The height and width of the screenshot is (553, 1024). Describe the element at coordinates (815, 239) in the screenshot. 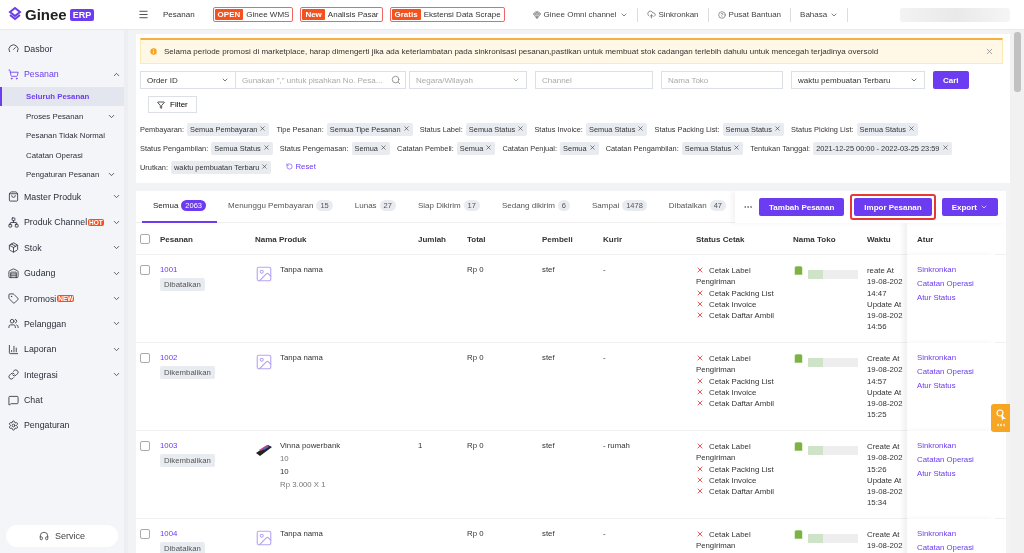

I see `column-header: Nama Toko` at that location.